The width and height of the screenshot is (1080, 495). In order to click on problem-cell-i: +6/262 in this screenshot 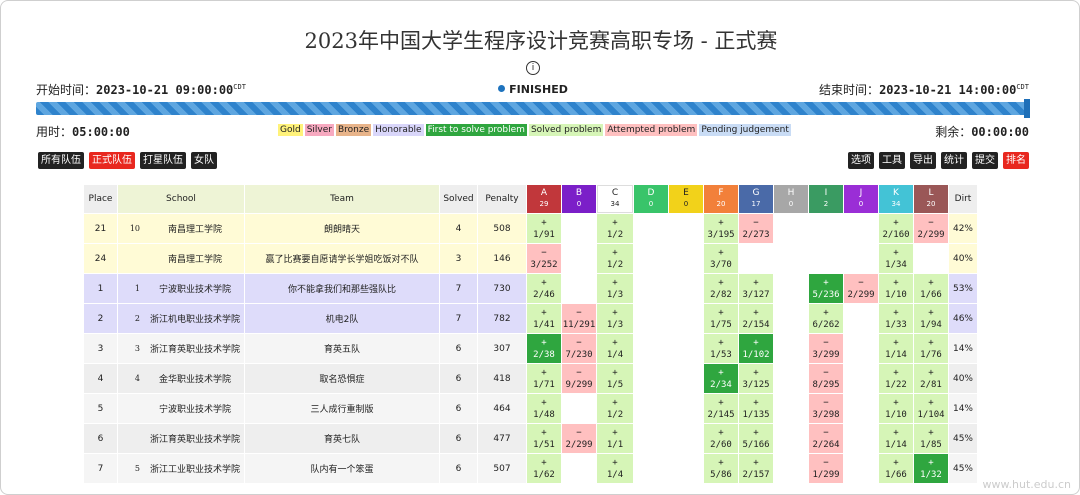, I will do `click(826, 318)`.